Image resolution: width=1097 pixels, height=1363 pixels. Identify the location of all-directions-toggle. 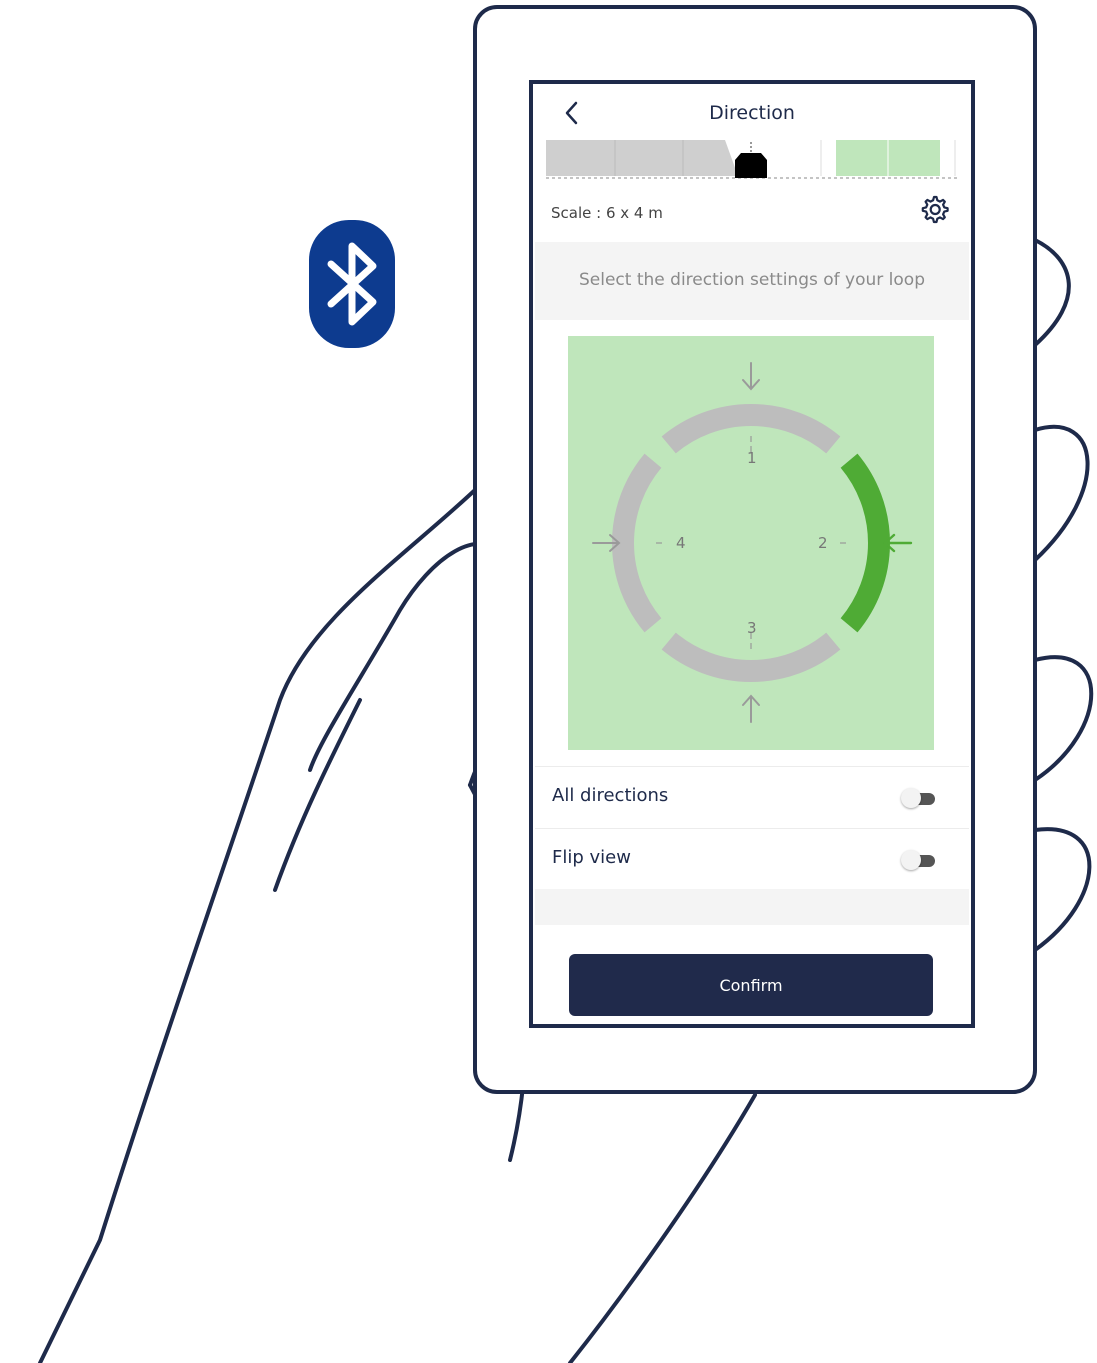
(919, 798).